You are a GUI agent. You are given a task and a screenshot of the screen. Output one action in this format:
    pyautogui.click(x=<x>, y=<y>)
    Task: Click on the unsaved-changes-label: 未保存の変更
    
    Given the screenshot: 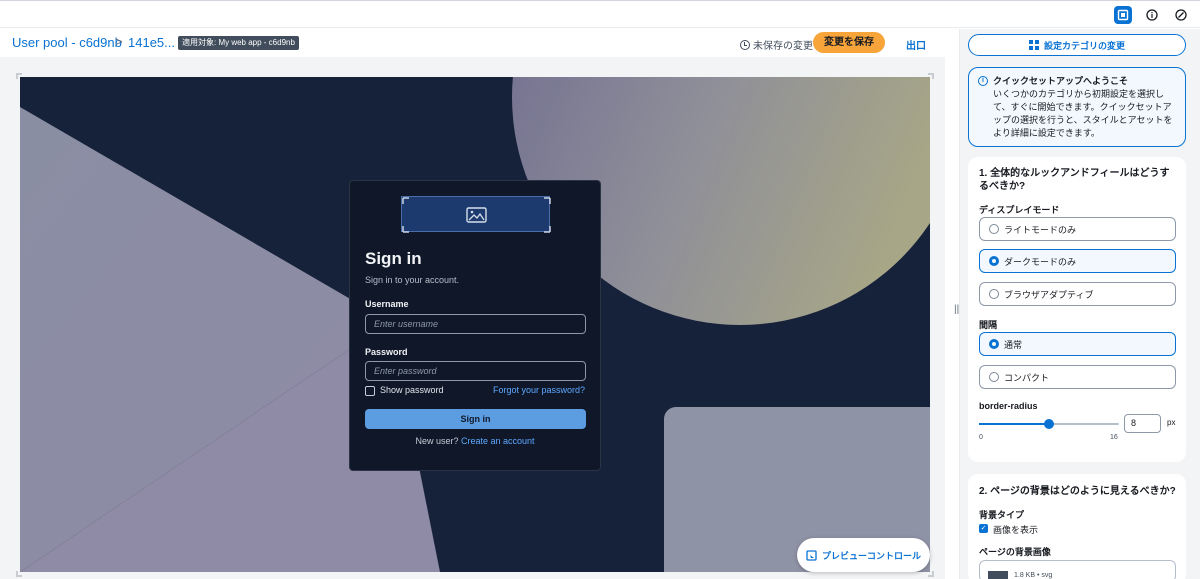 What is the action you would take?
    pyautogui.click(x=783, y=46)
    